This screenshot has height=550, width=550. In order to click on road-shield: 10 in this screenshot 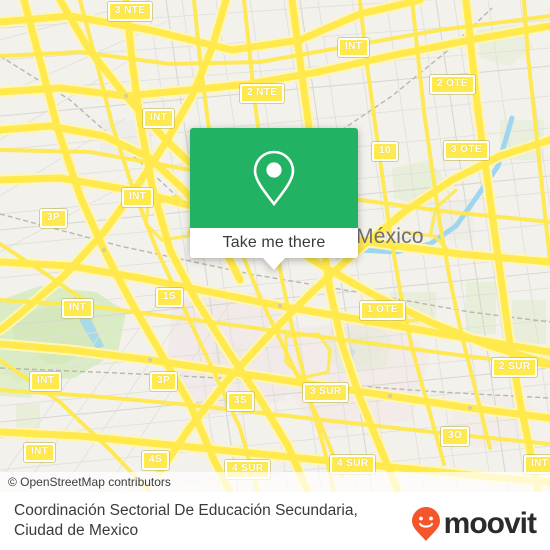, I will do `click(385, 151)`.